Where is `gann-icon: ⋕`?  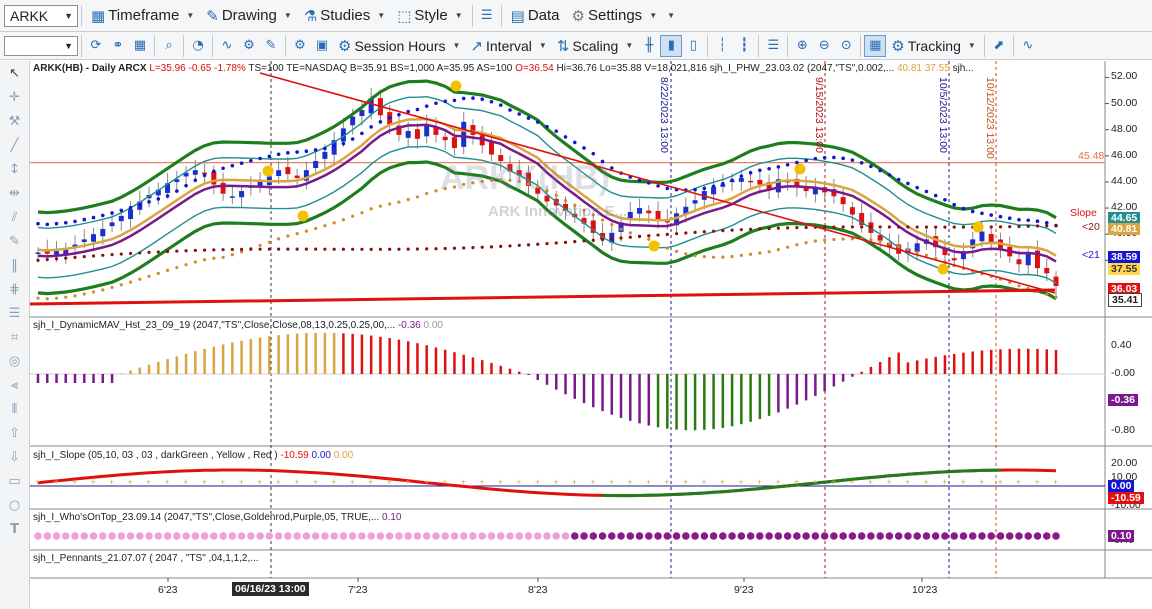
gann-icon: ⋕ is located at coordinates (15, 289).